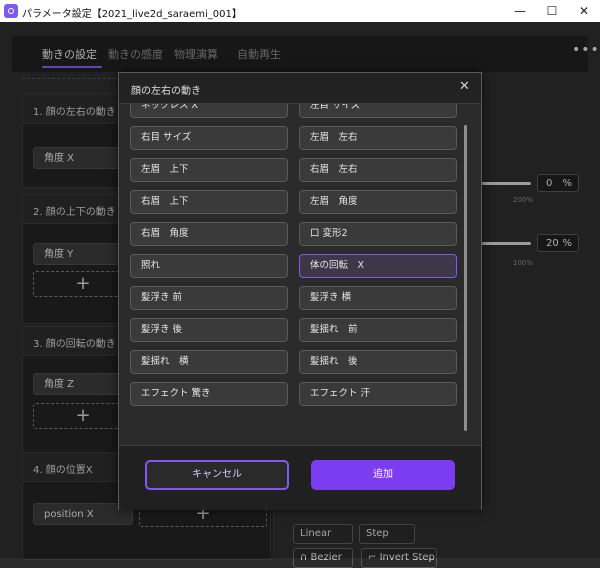 Image resolution: width=600 pixels, height=568 pixels. Describe the element at coordinates (209, 394) in the screenshot. I see `parameter-option: エフェクト 驚き` at that location.